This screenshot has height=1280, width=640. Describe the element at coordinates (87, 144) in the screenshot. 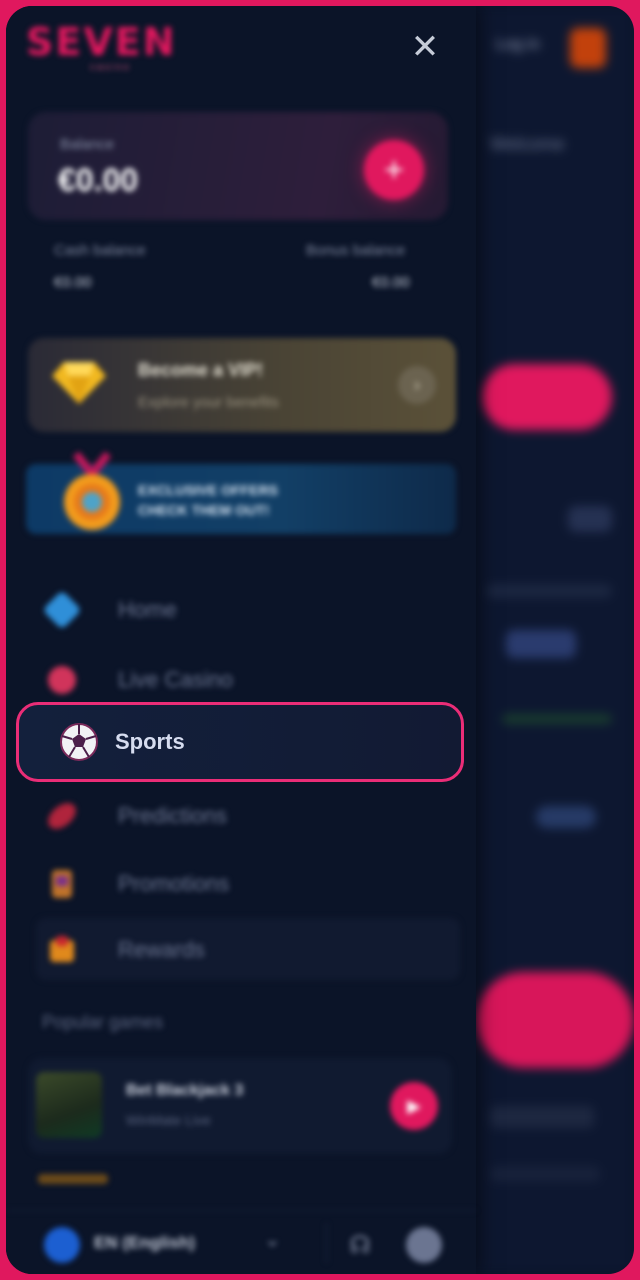

I see `balance-label: Balance` at that location.